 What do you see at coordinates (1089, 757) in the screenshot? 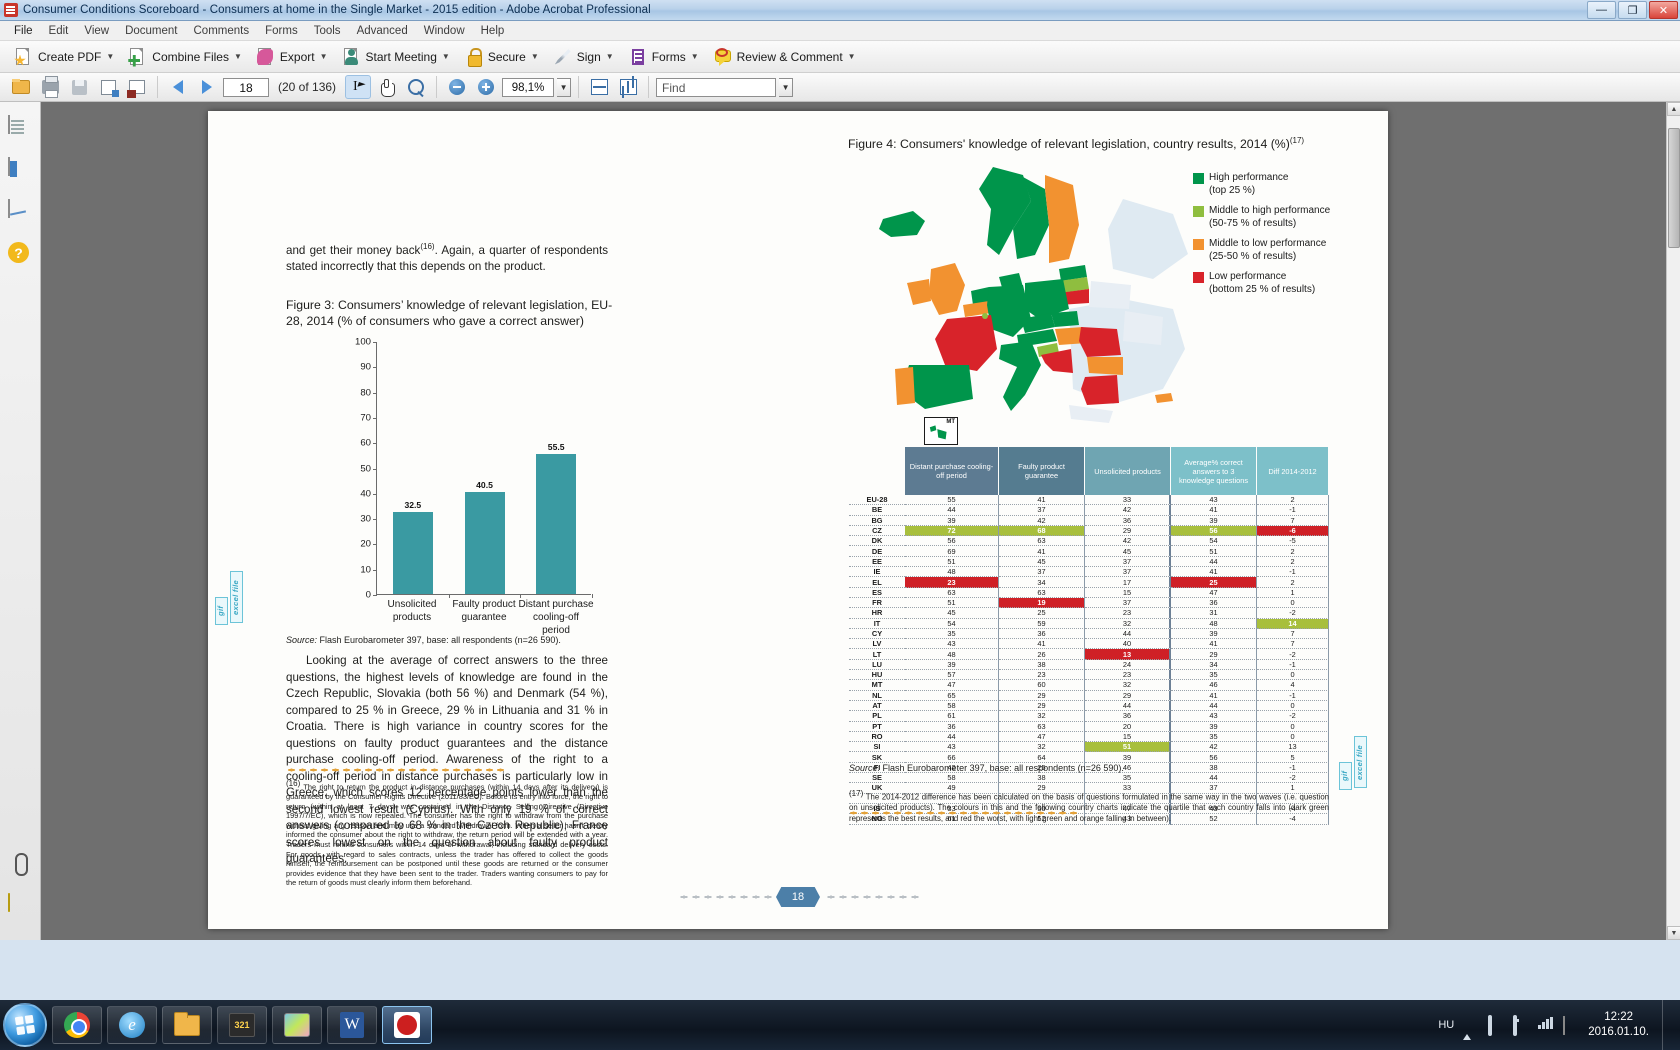
I see `table-row: SK 66 64 39 56 5` at bounding box center [1089, 757].